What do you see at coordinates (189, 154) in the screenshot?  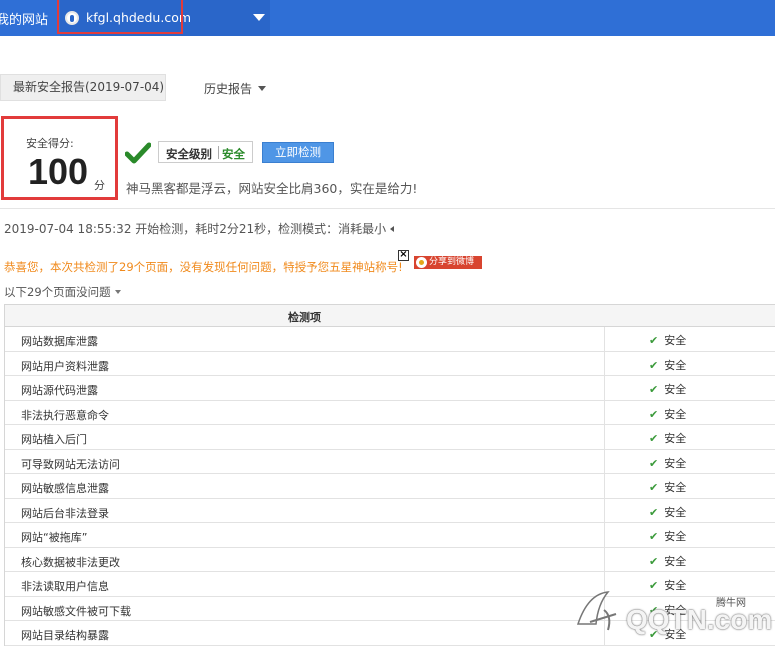 I see `security-level-label: 安全级别` at bounding box center [189, 154].